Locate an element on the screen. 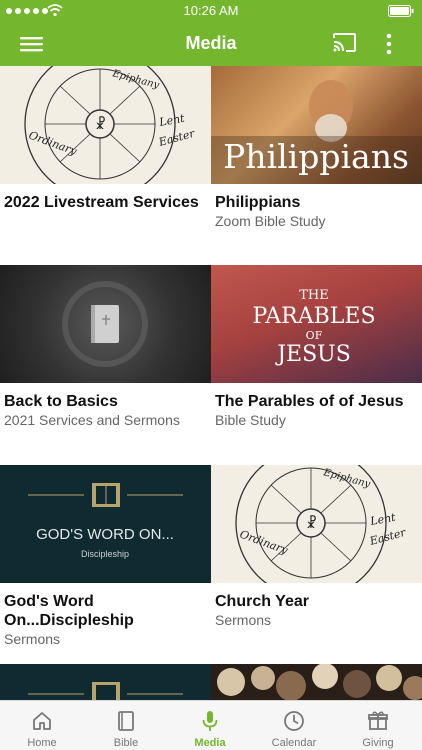 Image resolution: width=422 pixels, height=750 pixels. media-card-back-to-basics: Back to Basics 2021 Services and Sermons is located at coordinates (105, 365).